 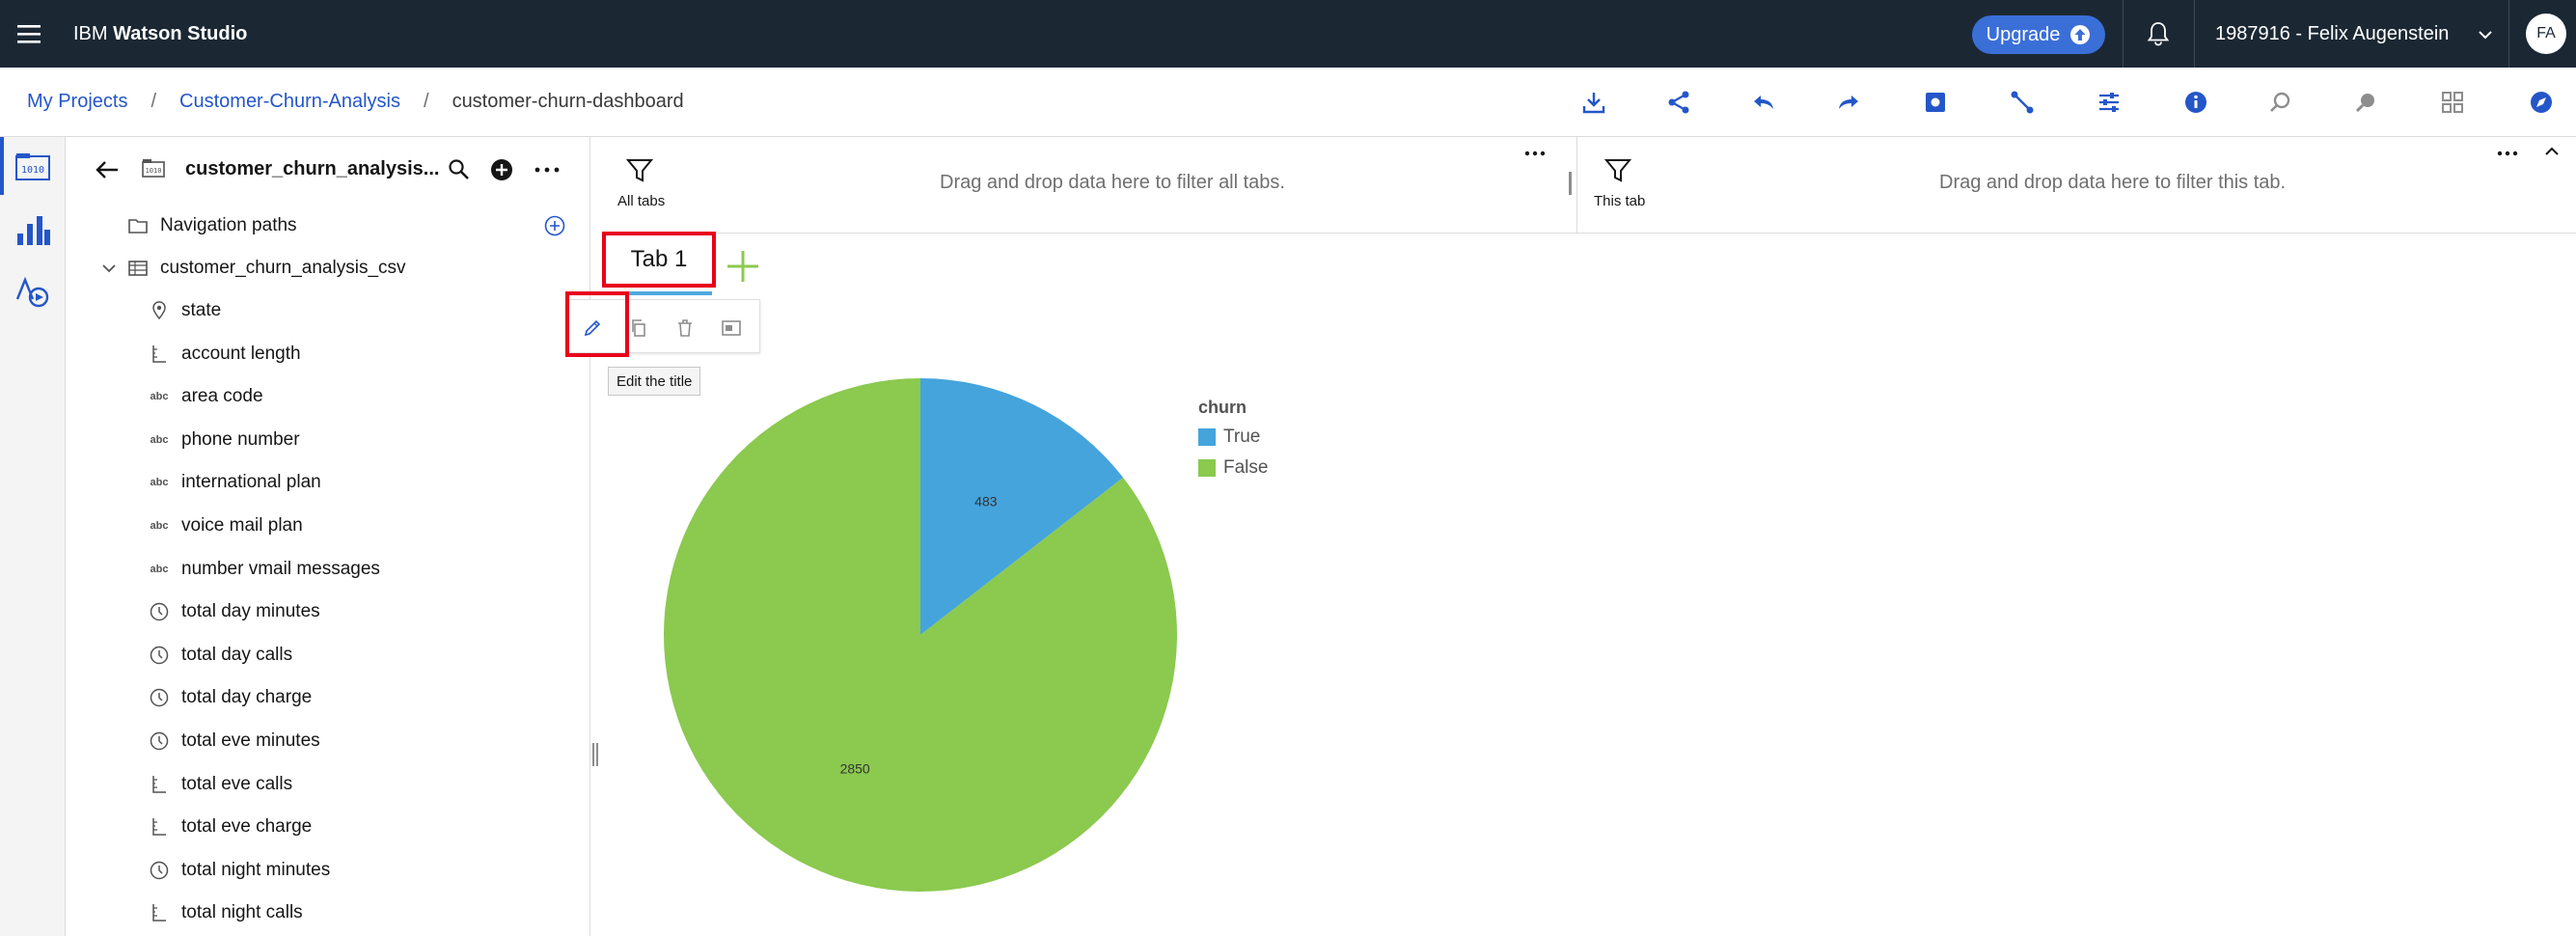 What do you see at coordinates (33, 230) in the screenshot?
I see `visualizations-icon` at bounding box center [33, 230].